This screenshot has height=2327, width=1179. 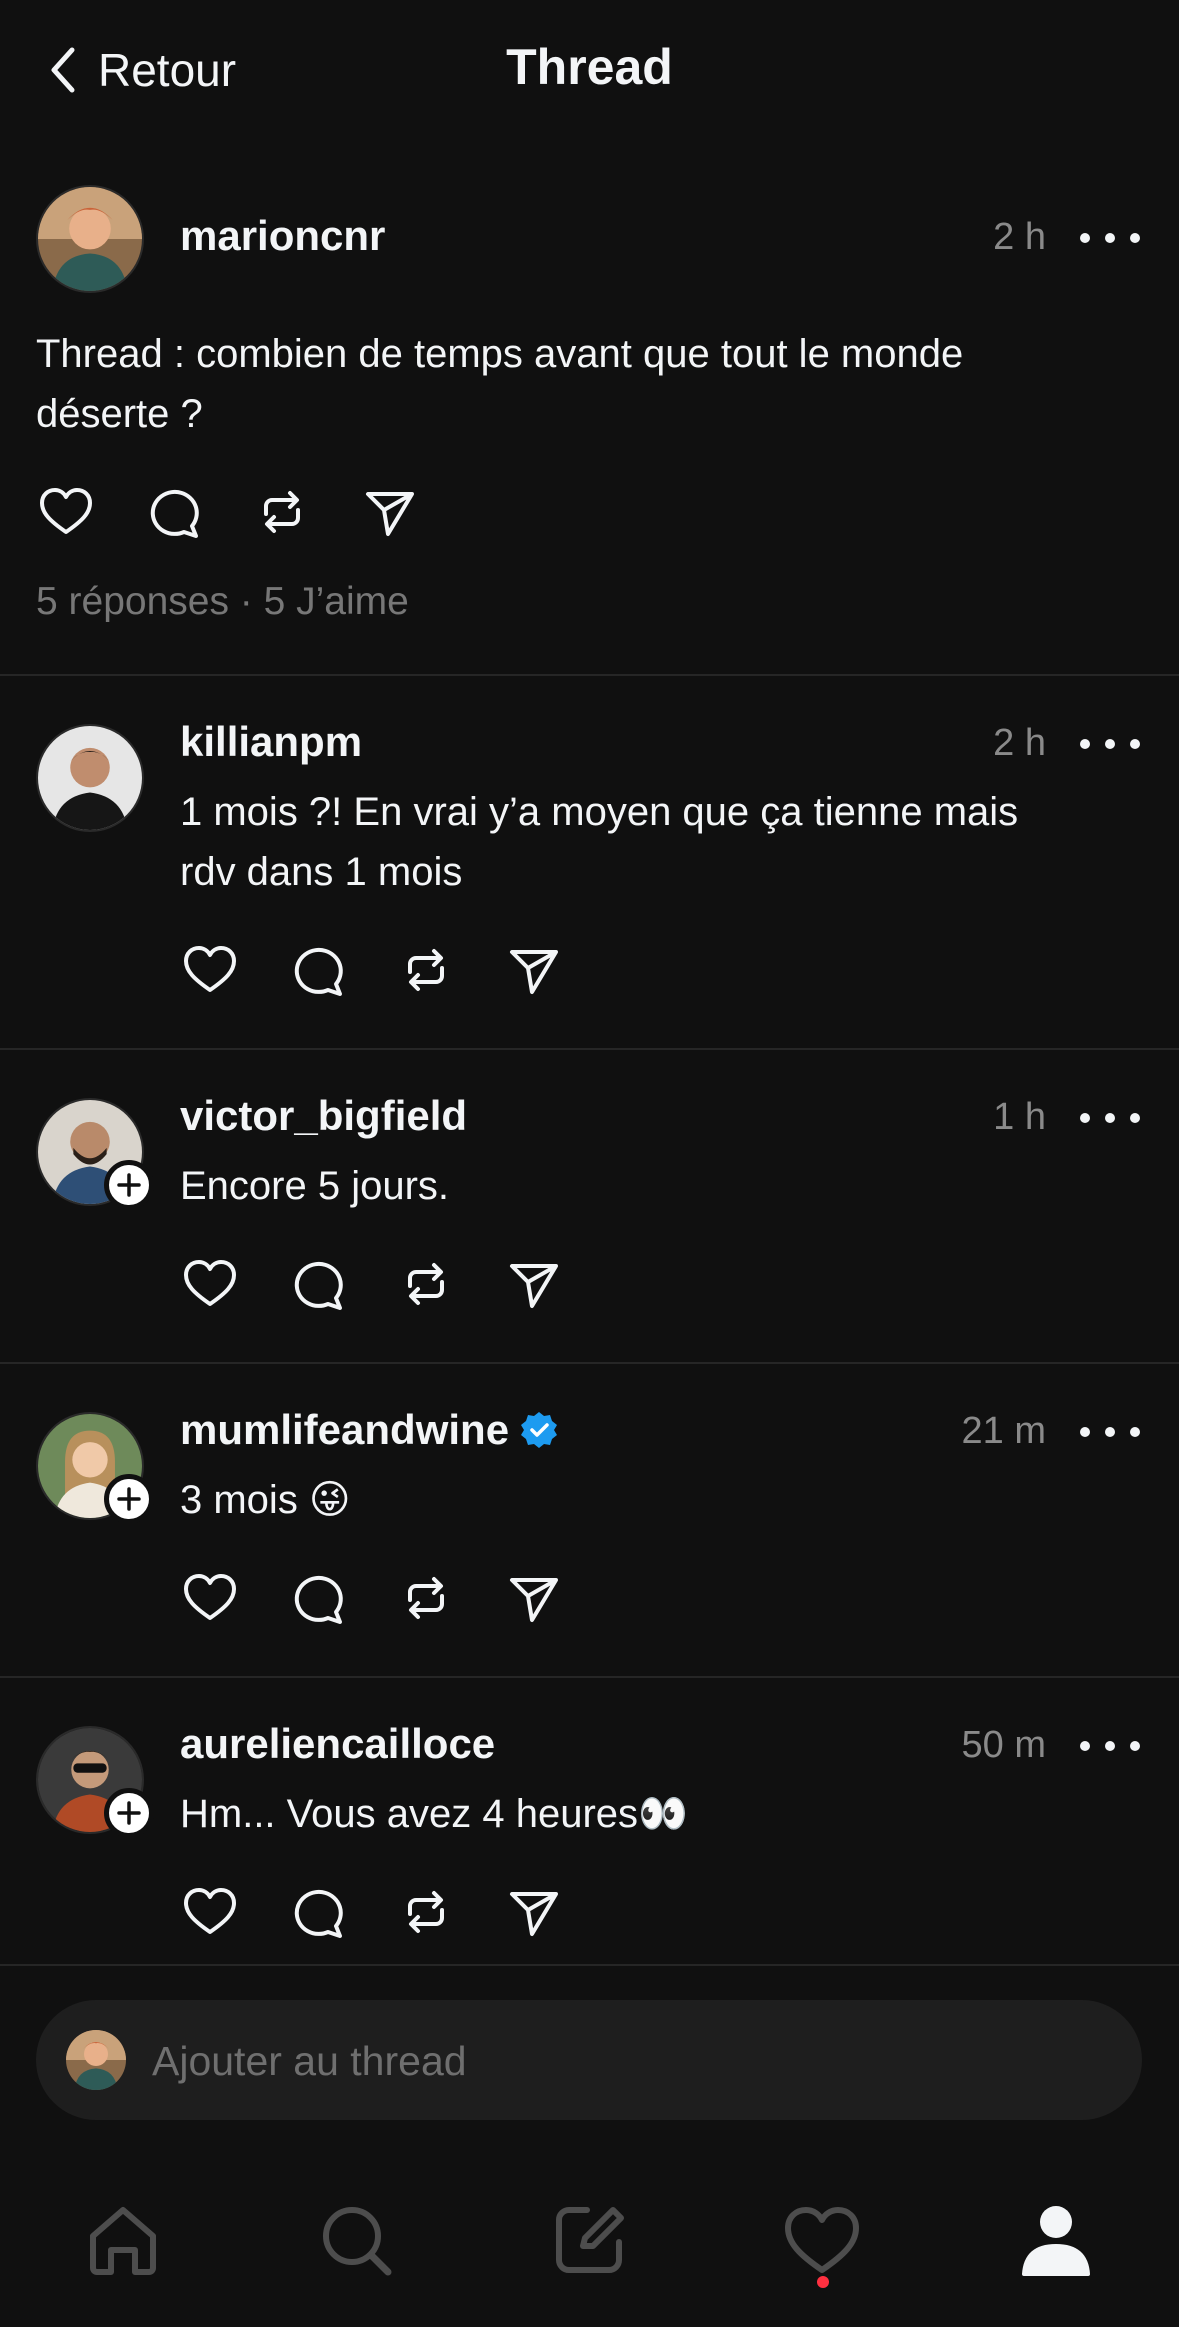 I want to click on nav-profile, so click(x=1056, y=2240).